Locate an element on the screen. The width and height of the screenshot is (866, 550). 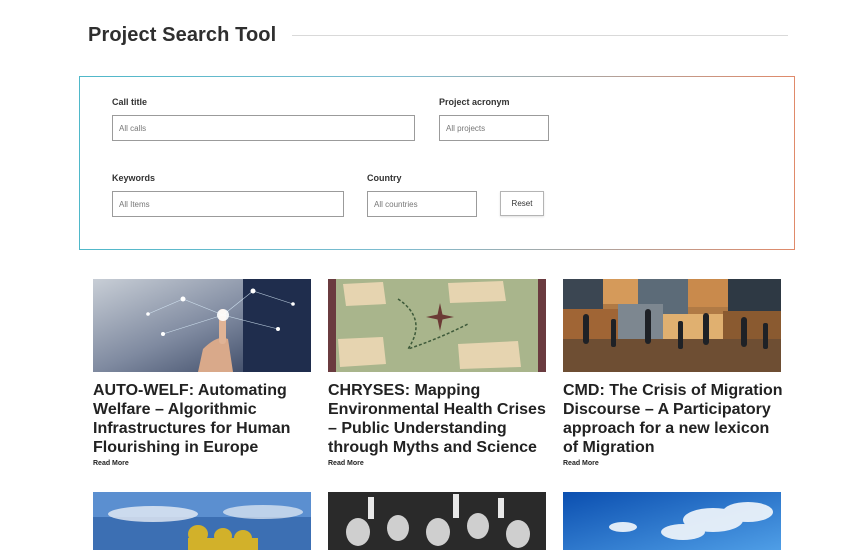
protest-crowd-image is located at coordinates (437, 521).